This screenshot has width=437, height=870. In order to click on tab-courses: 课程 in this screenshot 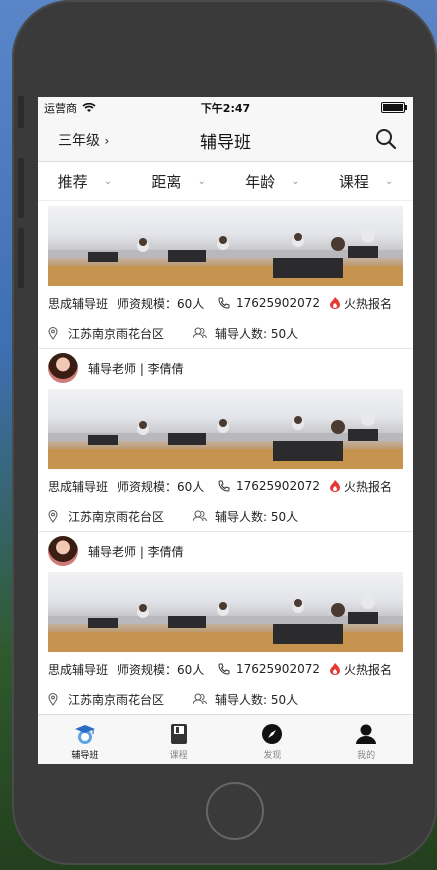, I will do `click(179, 739)`.